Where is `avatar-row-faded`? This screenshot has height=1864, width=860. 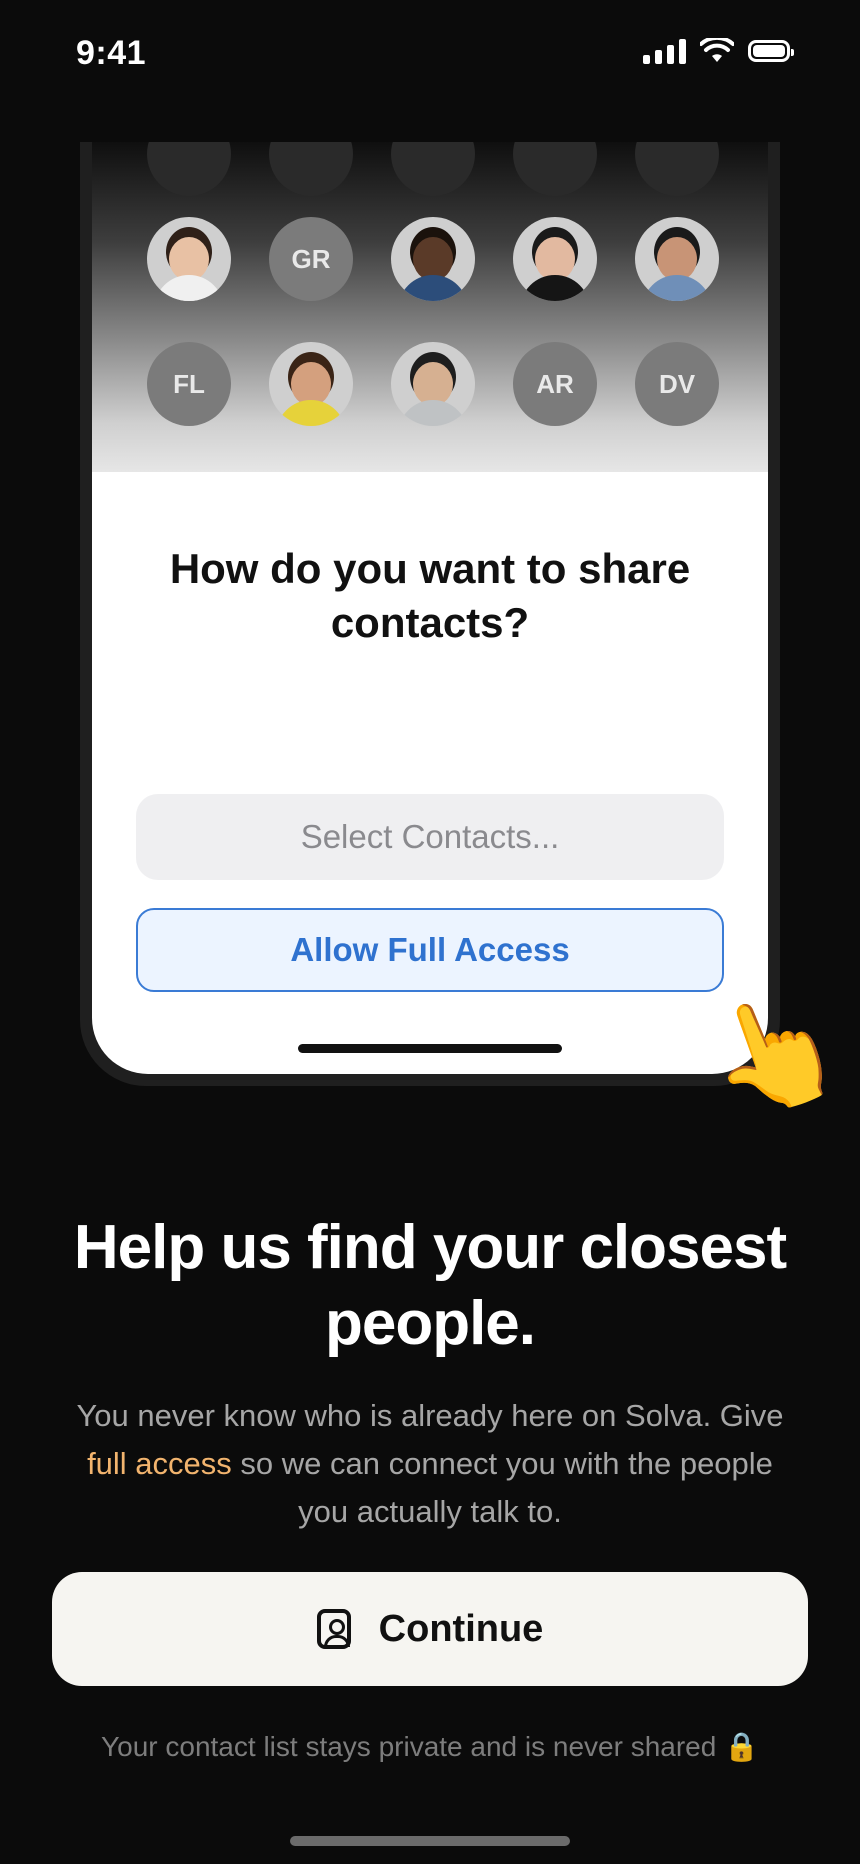 avatar-row-faded is located at coordinates (433, 169).